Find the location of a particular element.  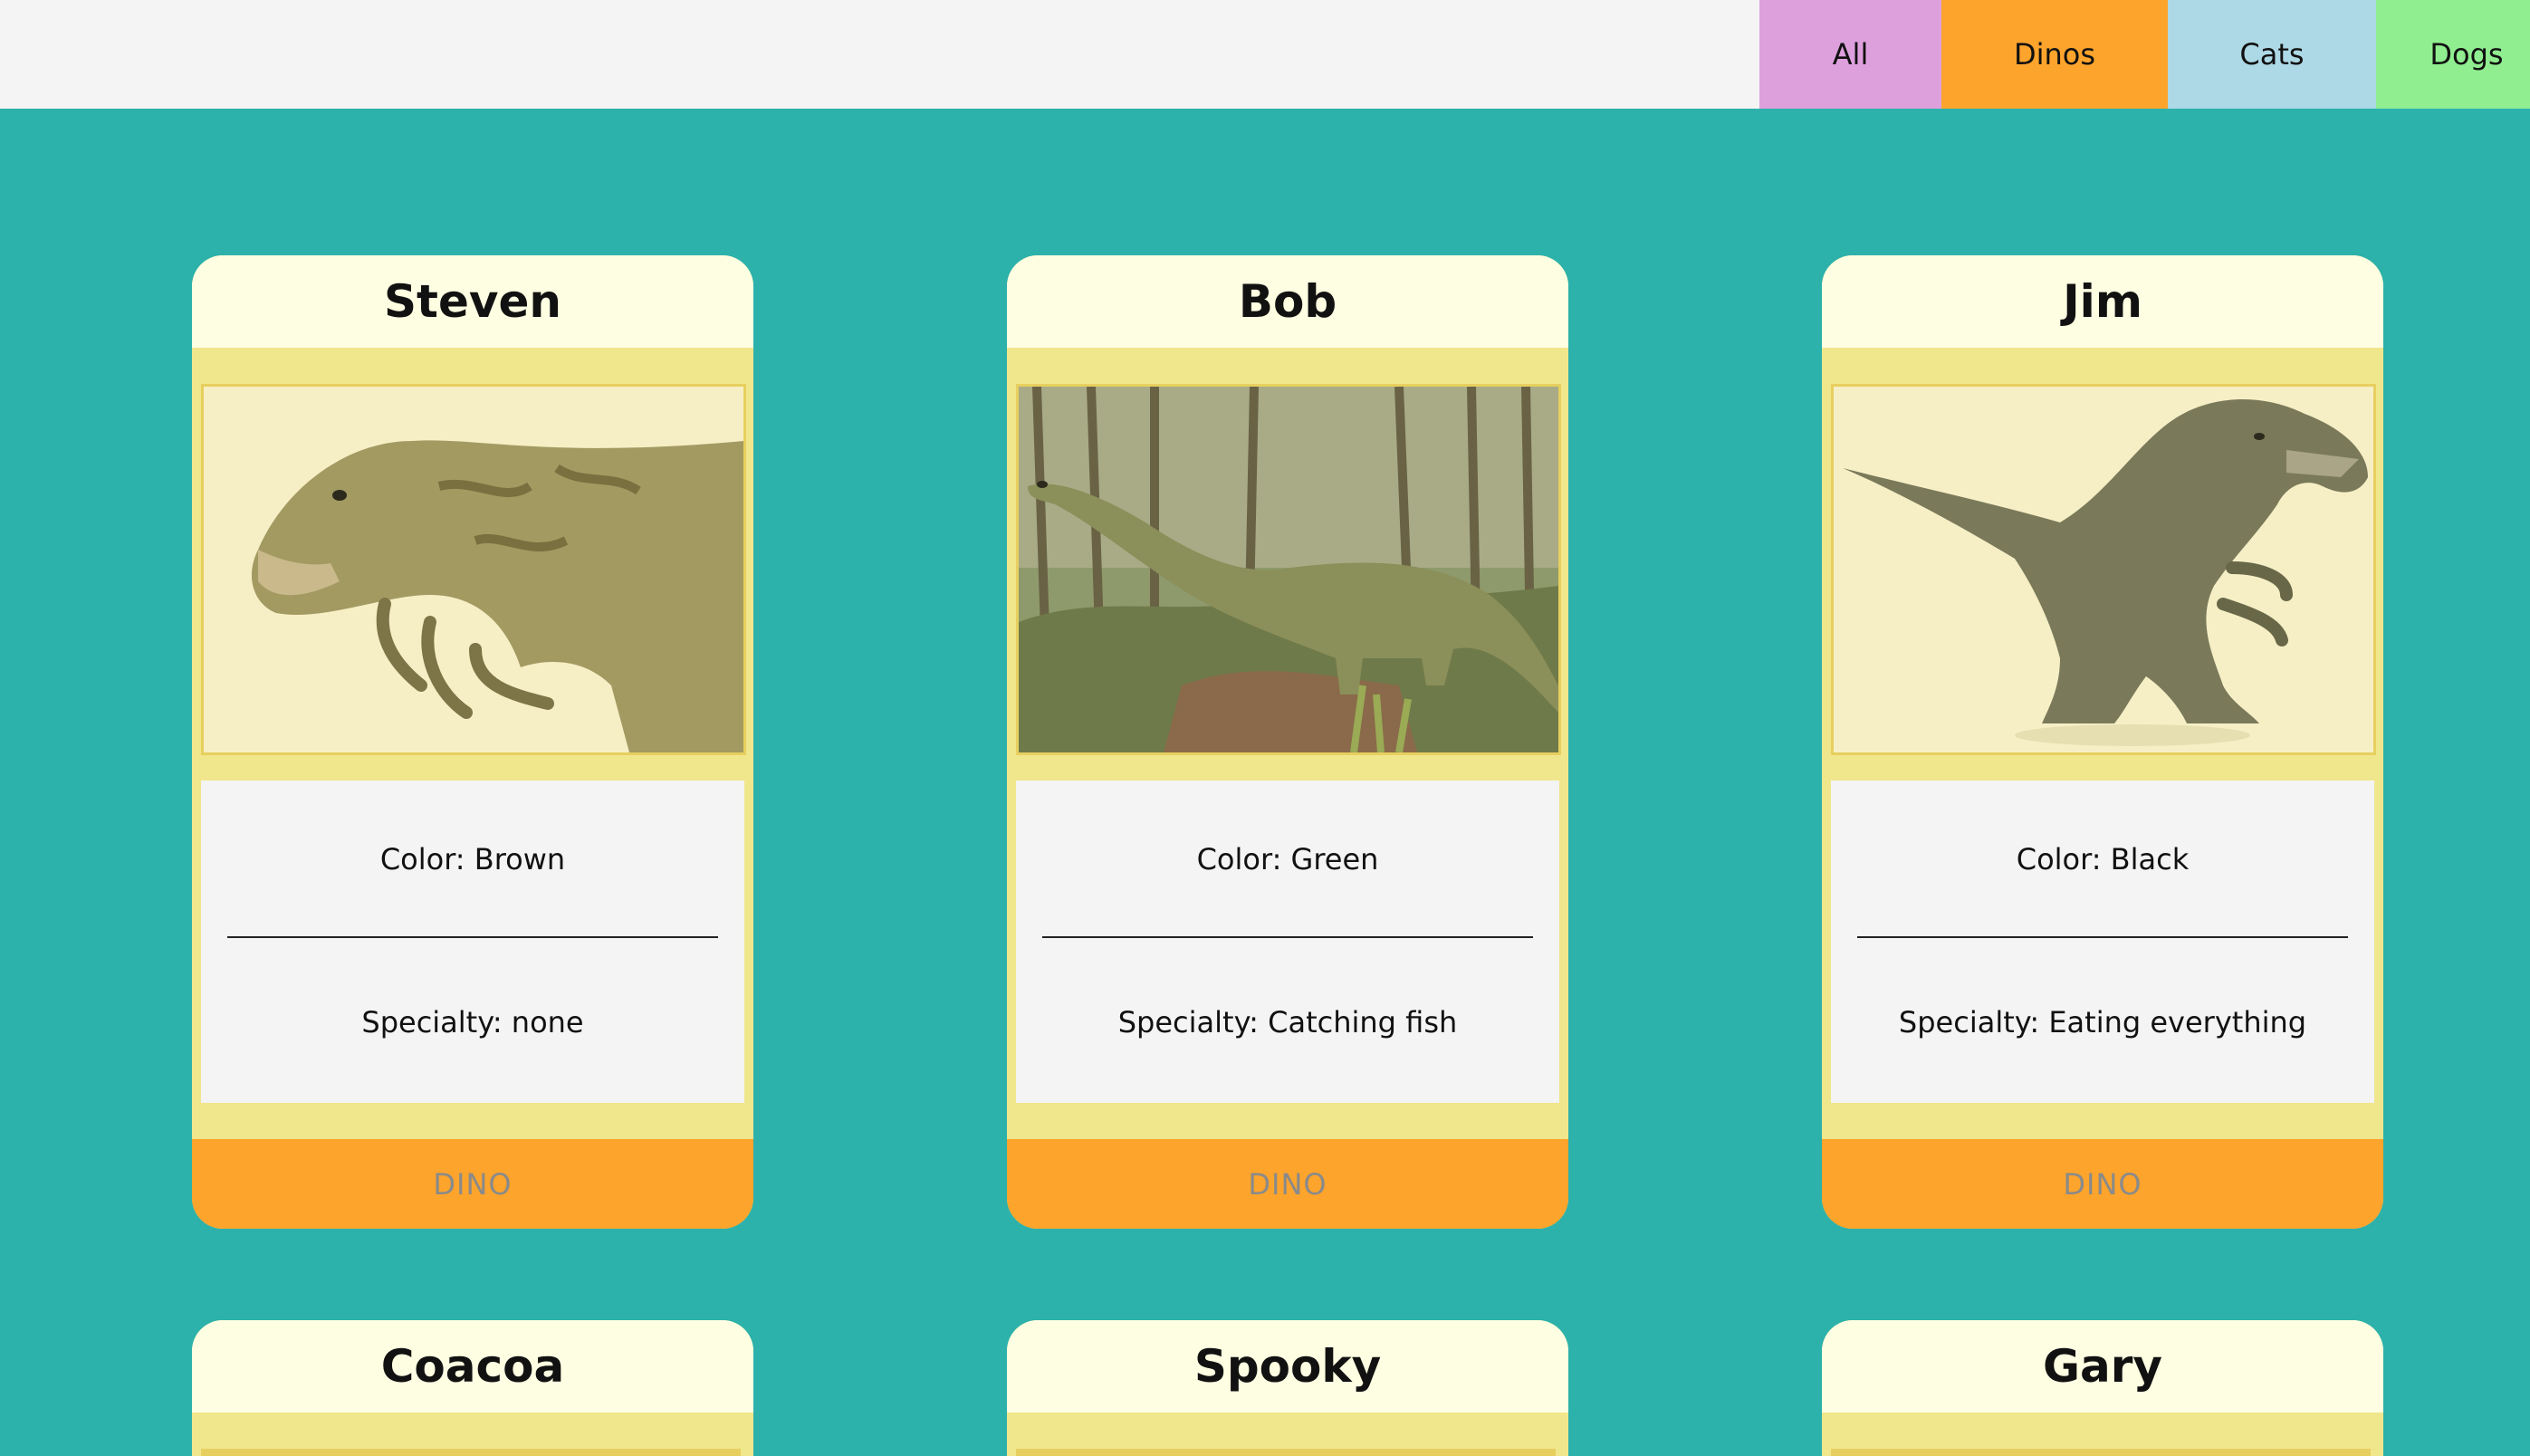

filter-all-button: All is located at coordinates (1850, 55).